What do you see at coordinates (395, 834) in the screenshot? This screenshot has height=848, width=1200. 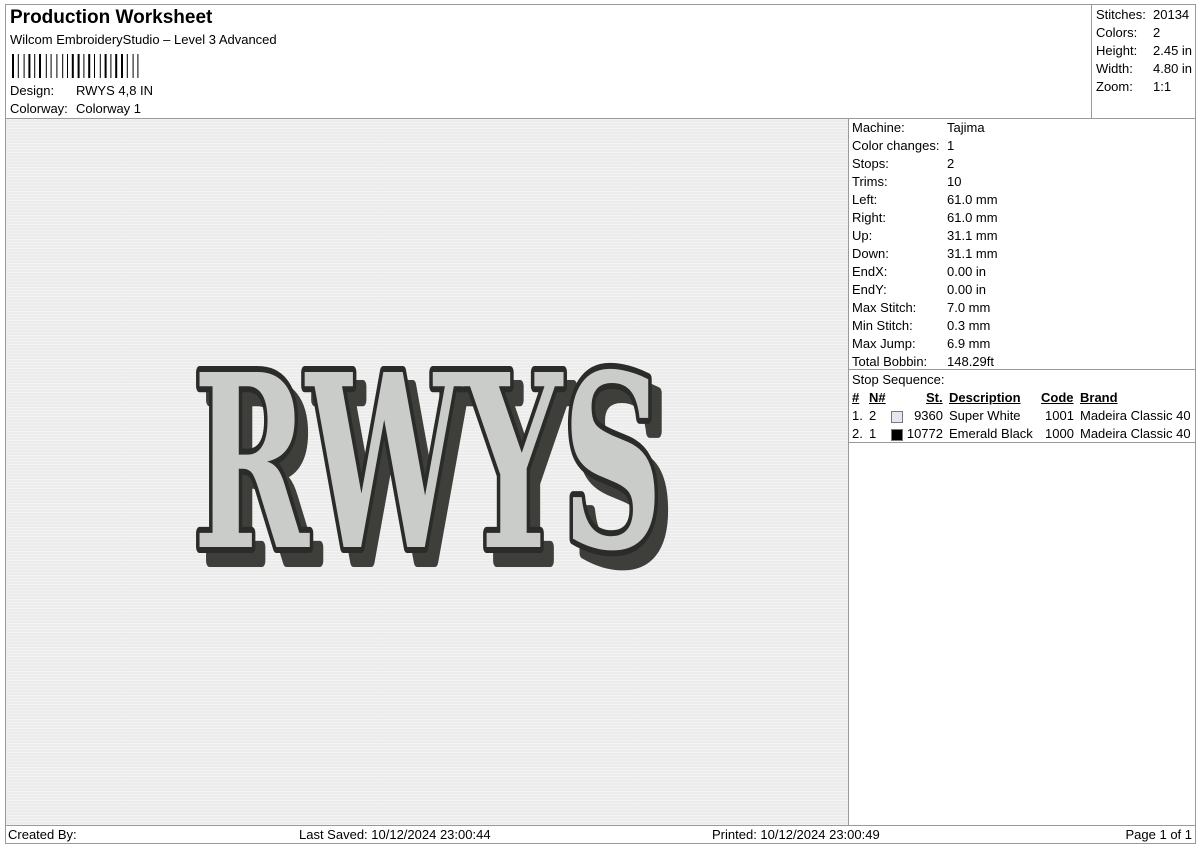 I see `last-saved: Last Saved: 10/12/2024 23:00:44` at bounding box center [395, 834].